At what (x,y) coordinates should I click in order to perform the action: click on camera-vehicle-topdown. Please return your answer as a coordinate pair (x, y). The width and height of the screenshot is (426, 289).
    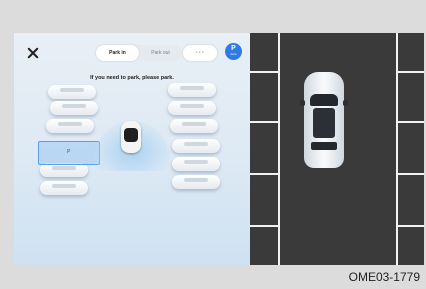
    Looking at the image, I should click on (324, 120).